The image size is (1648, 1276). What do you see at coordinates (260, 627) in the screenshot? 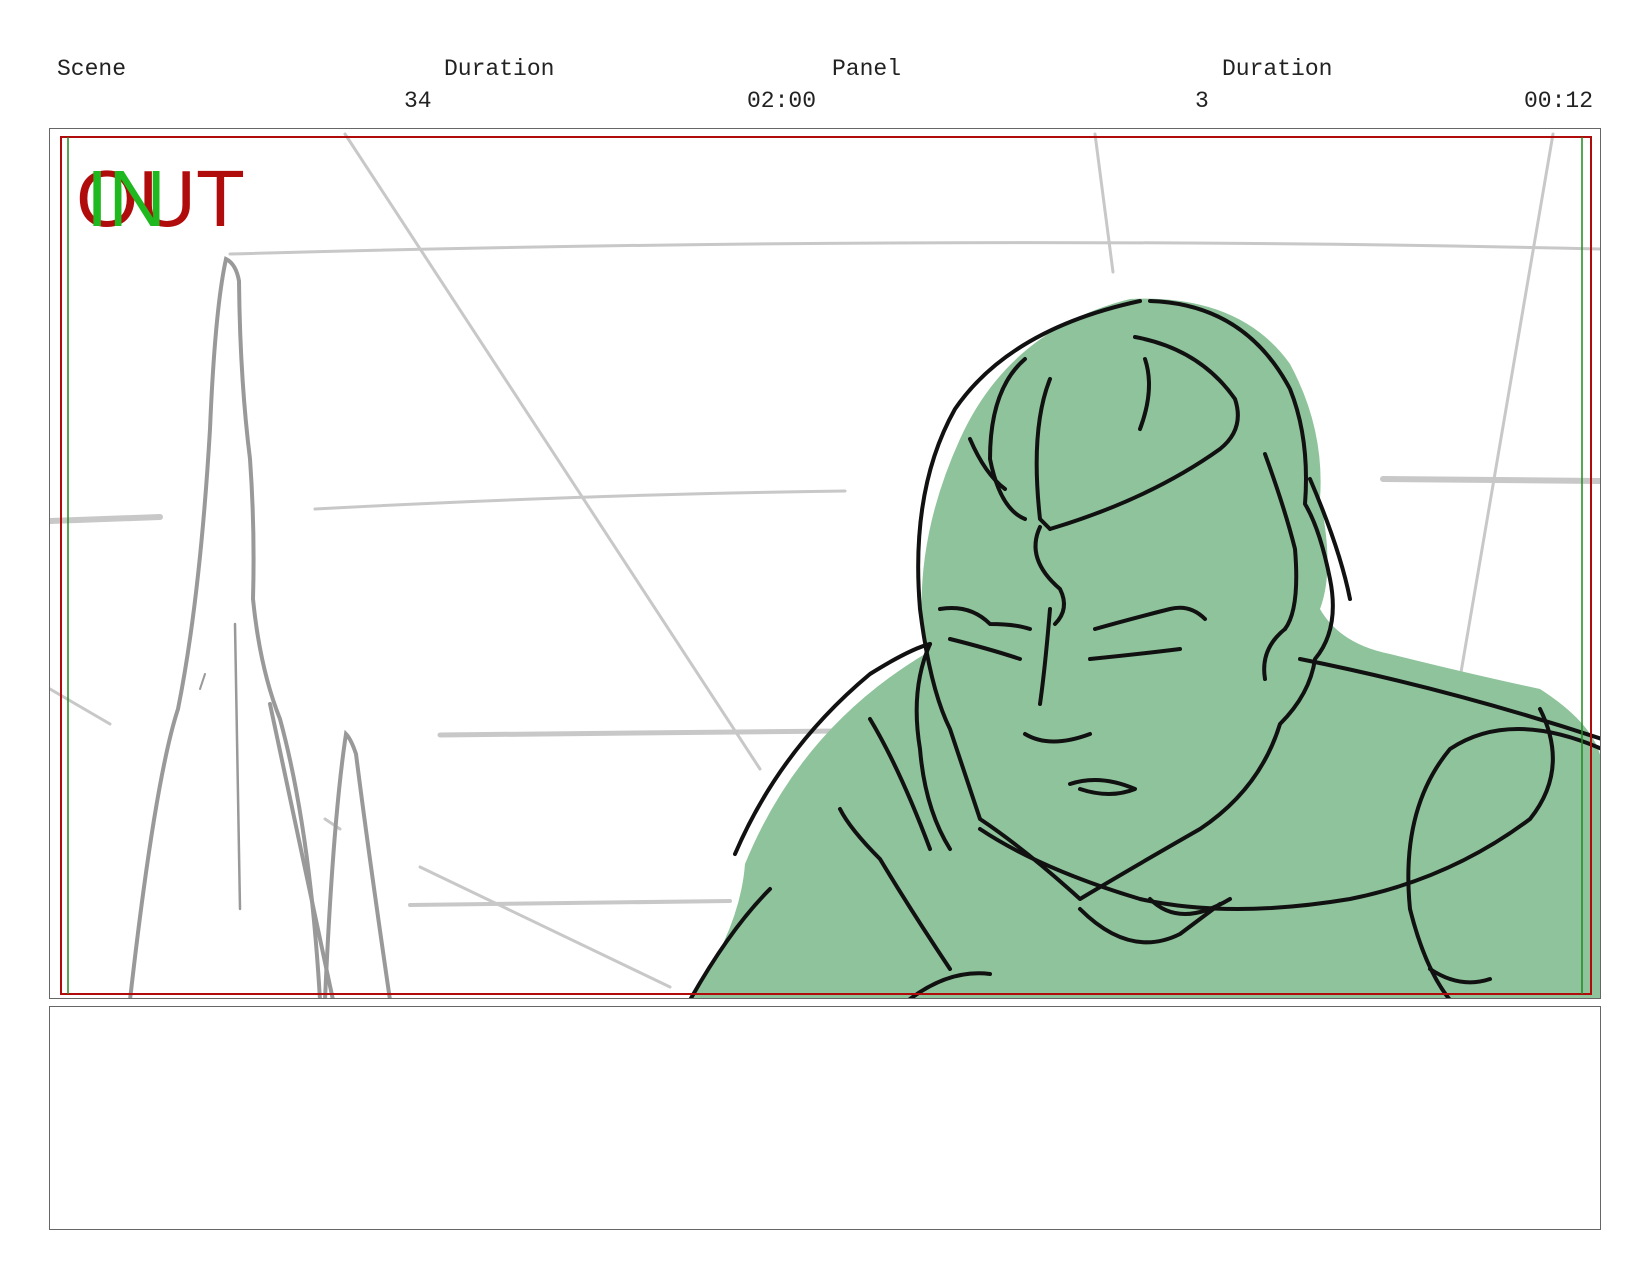
I see `rock-spires` at bounding box center [260, 627].